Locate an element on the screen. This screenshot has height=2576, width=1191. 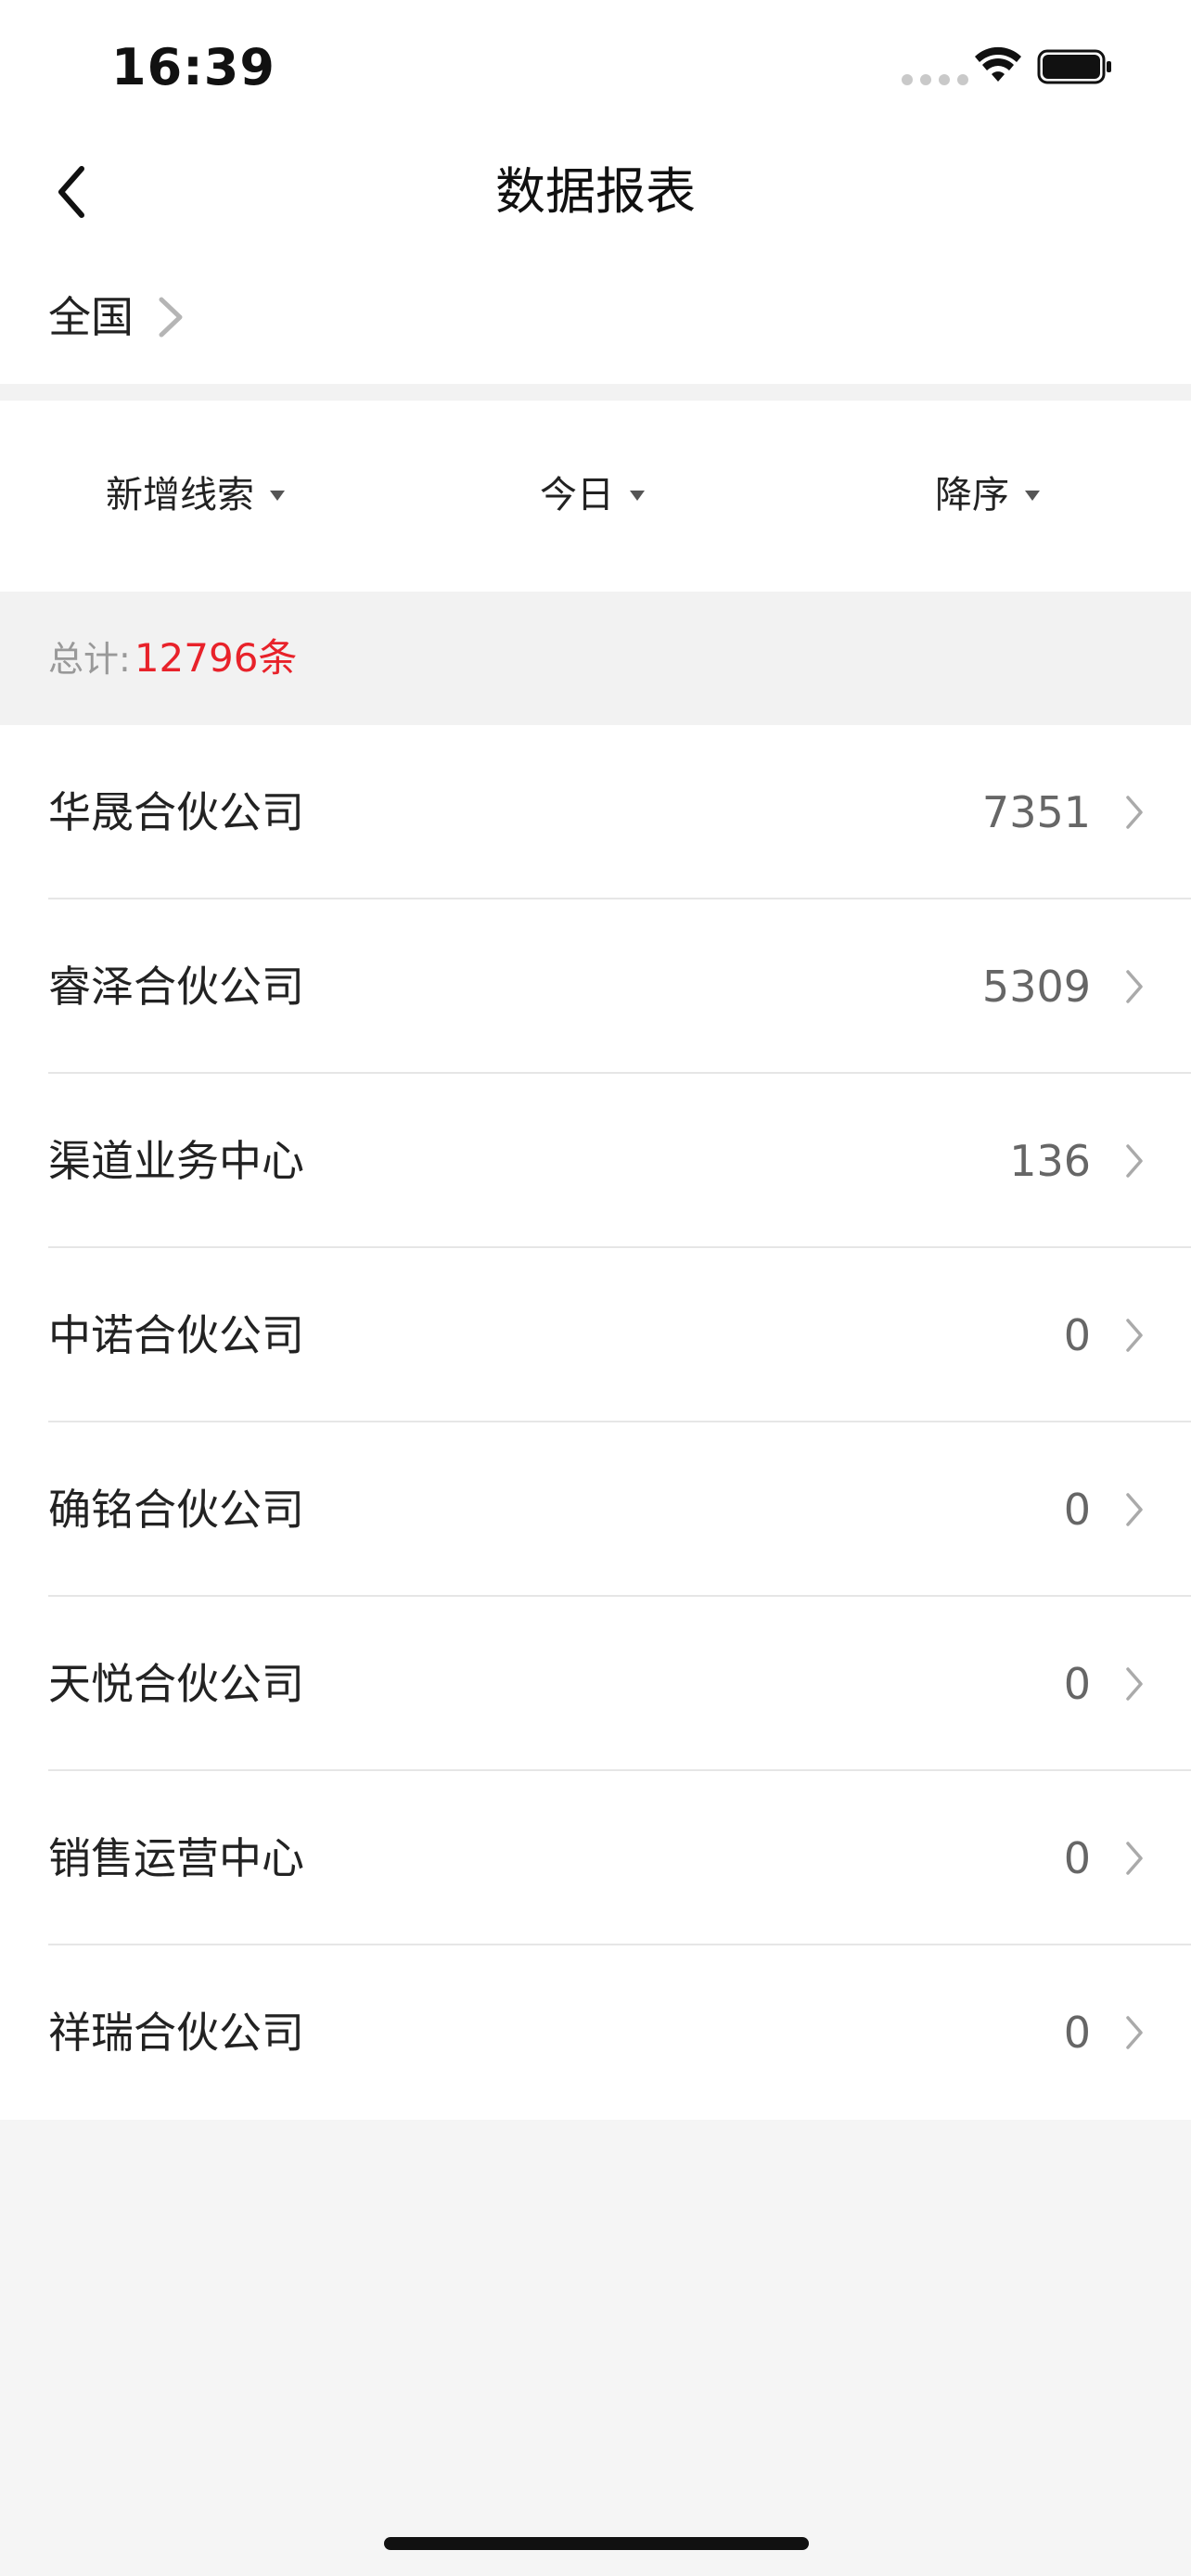
total-value: 12796条 is located at coordinates (216, 658).